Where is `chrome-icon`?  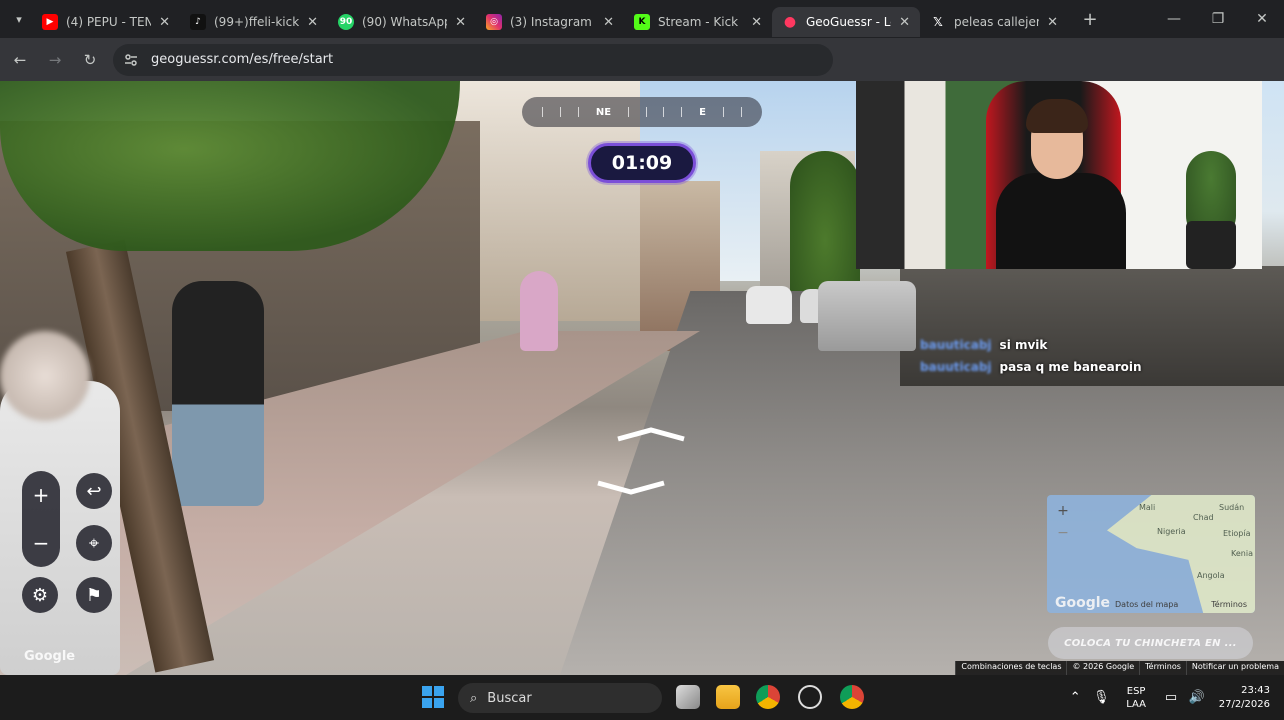
chrome-icon is located at coordinates (768, 697).